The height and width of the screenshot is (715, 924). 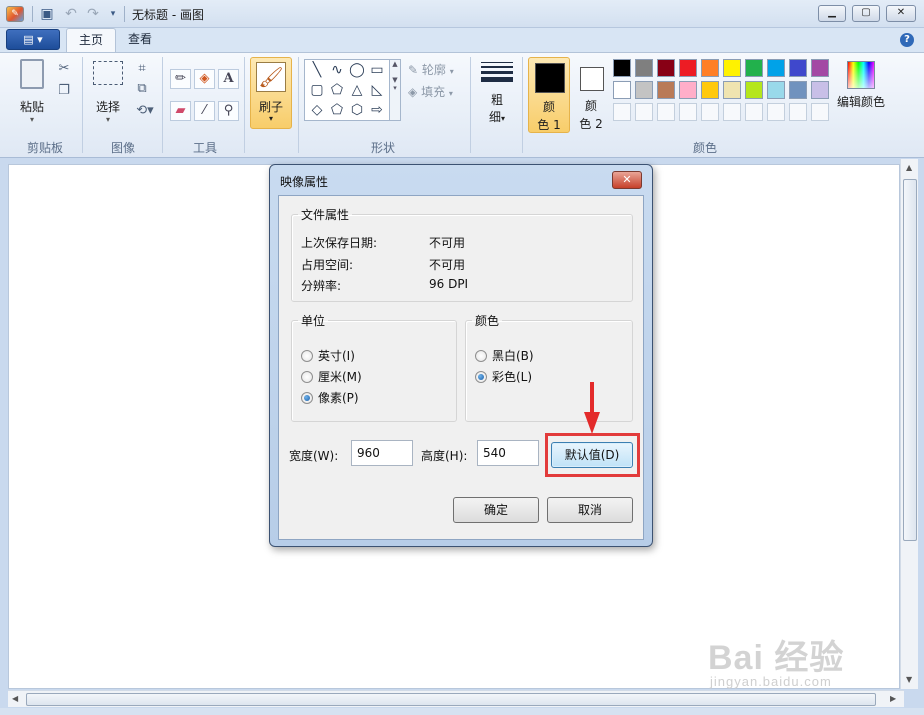 I want to click on scroll-down-icon: ▼, so click(x=909, y=679).